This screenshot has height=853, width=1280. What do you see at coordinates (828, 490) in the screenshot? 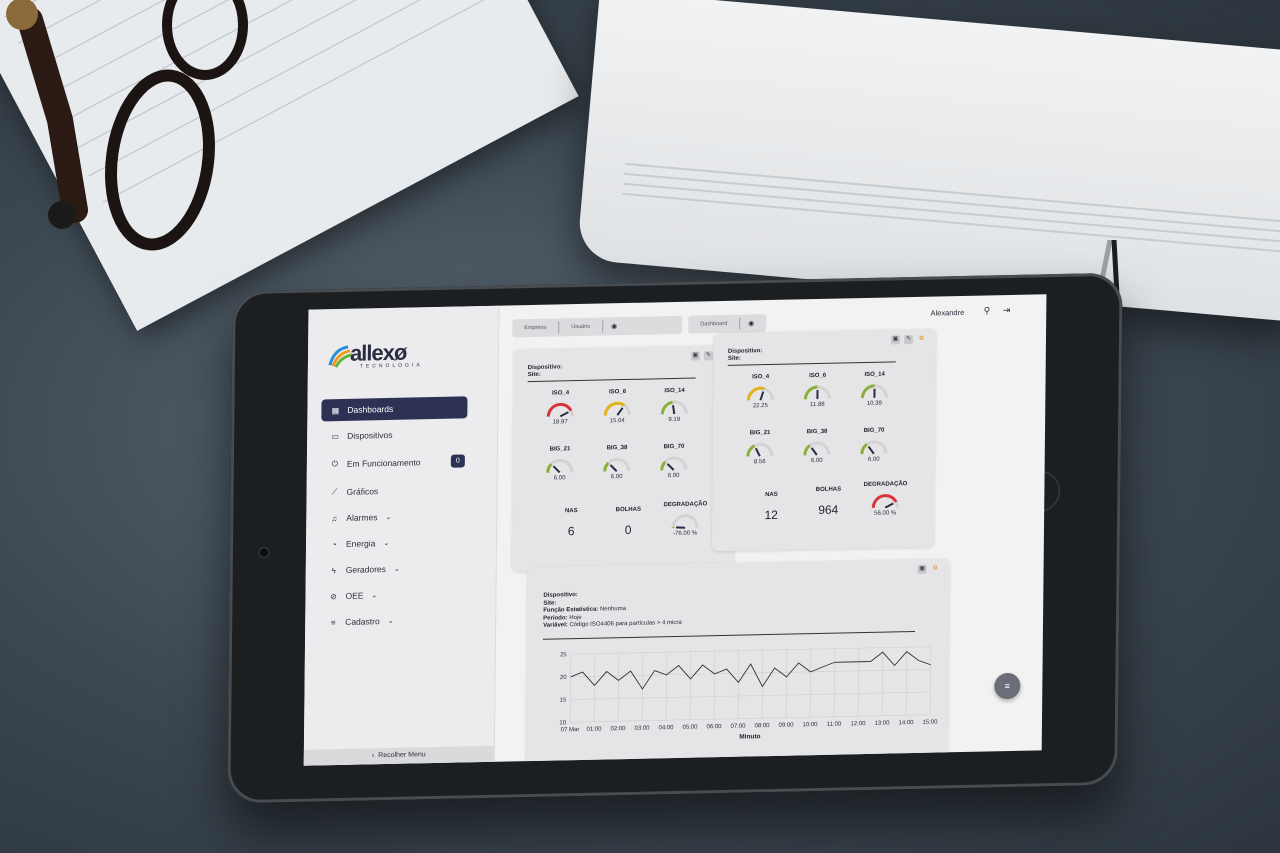
I see `metric-label: BOLHAS` at bounding box center [828, 490].